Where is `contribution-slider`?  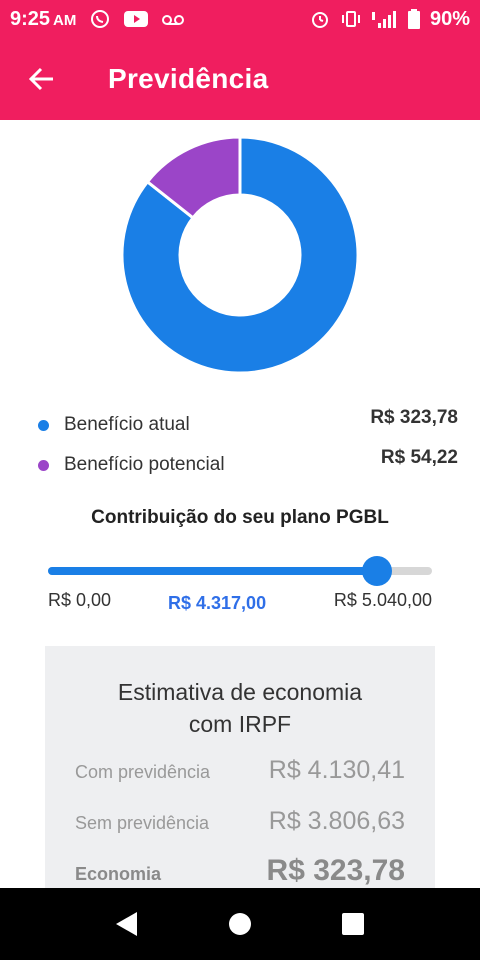 contribution-slider is located at coordinates (240, 571).